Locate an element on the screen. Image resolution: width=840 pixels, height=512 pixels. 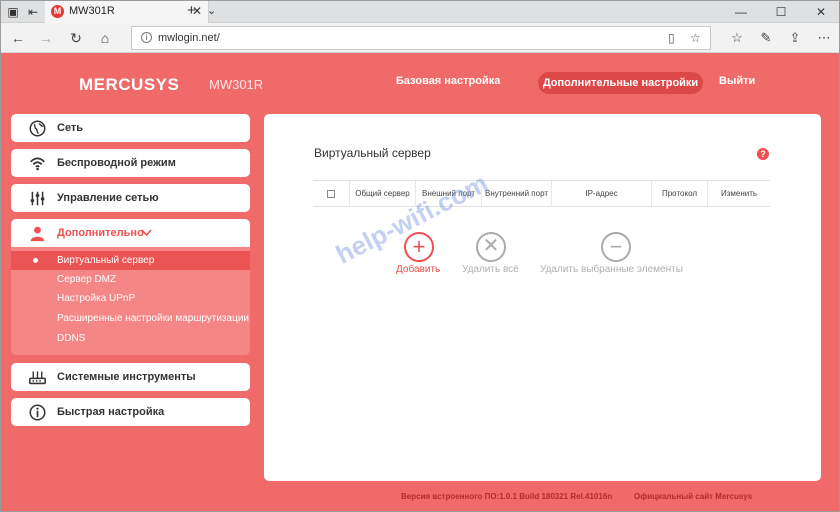
submenu-dmz: Сервер DMZ is located at coordinates (130, 279).